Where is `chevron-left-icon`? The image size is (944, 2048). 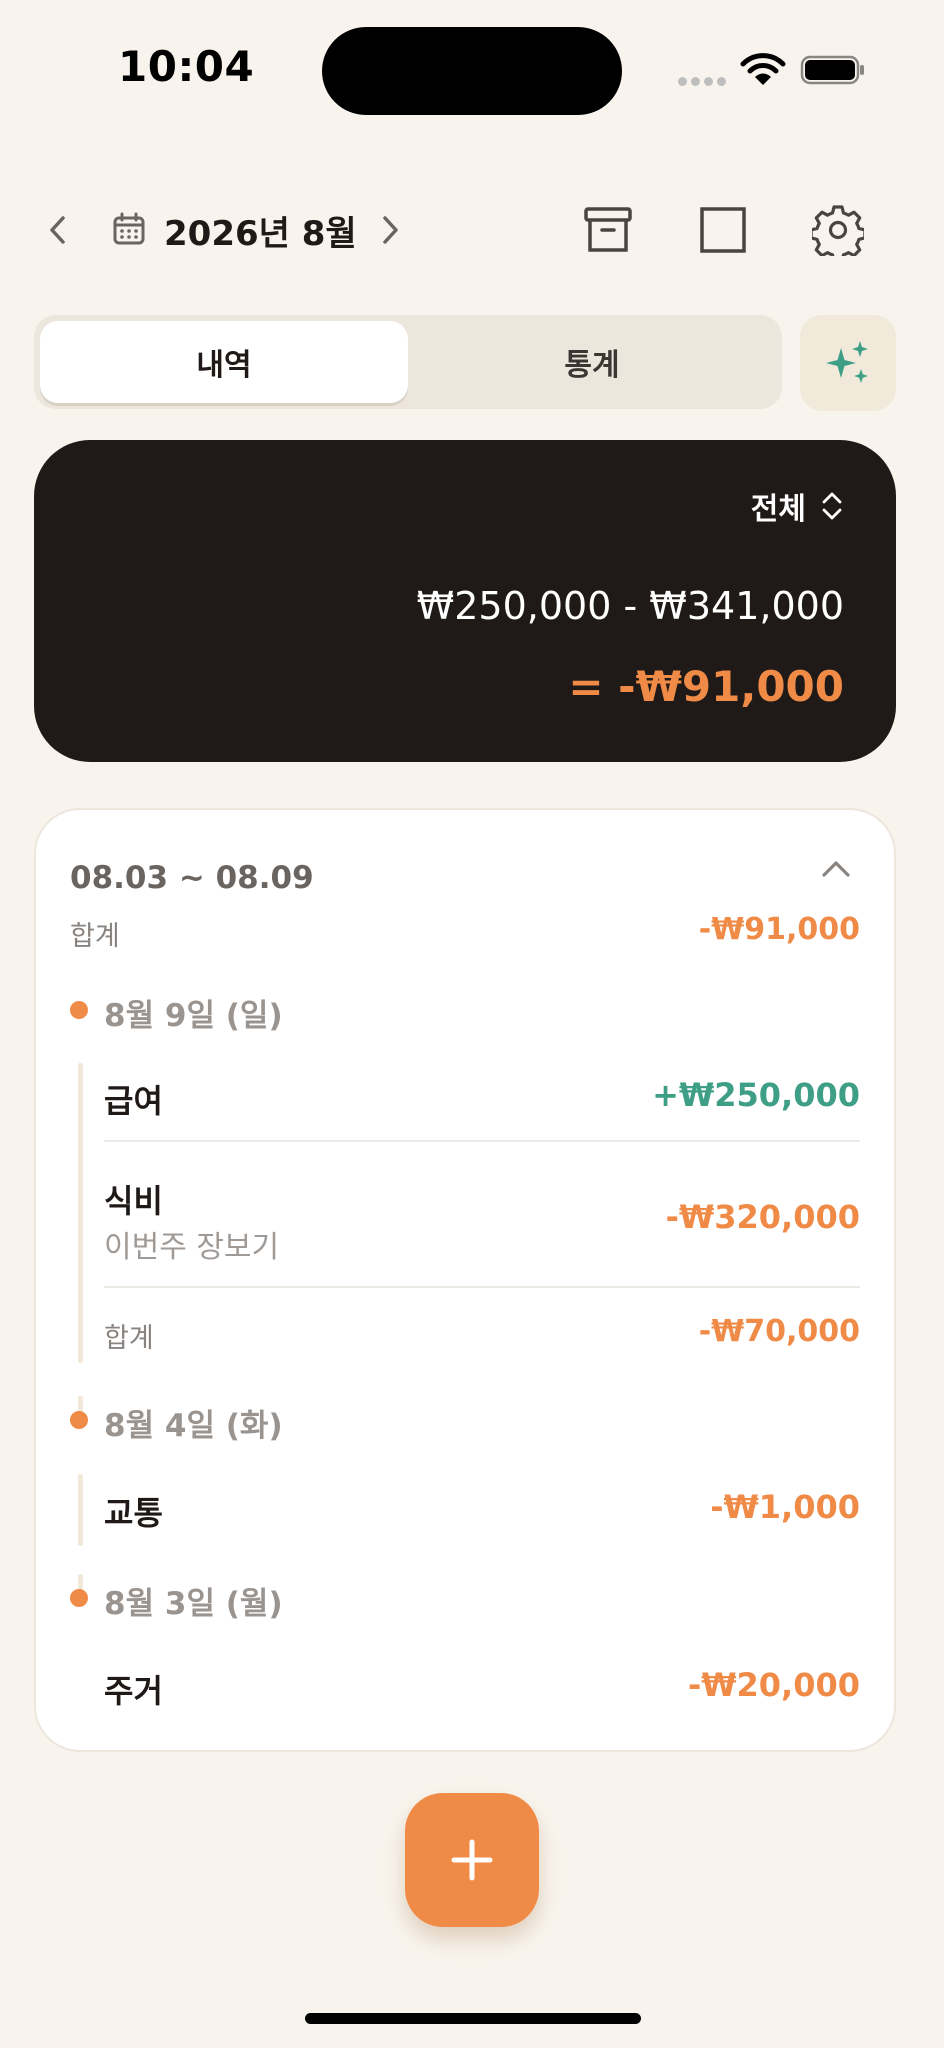
chevron-left-icon is located at coordinates (57, 230).